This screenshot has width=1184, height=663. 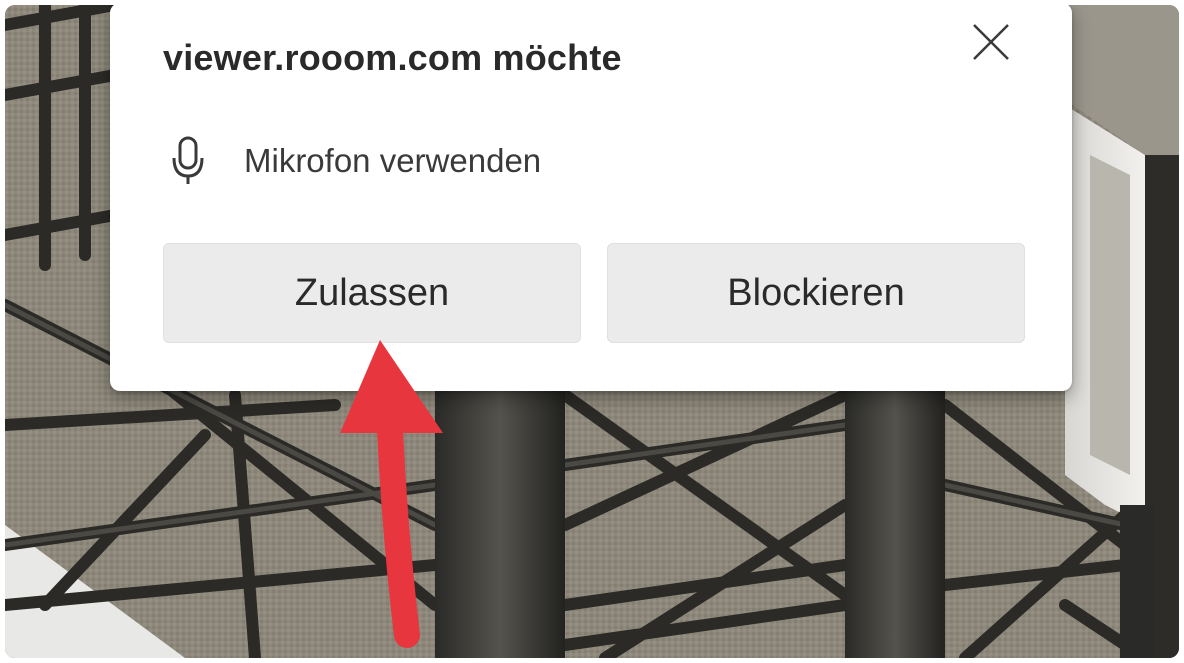 I want to click on permission-label: Mikrofon verwenden, so click(x=393, y=160).